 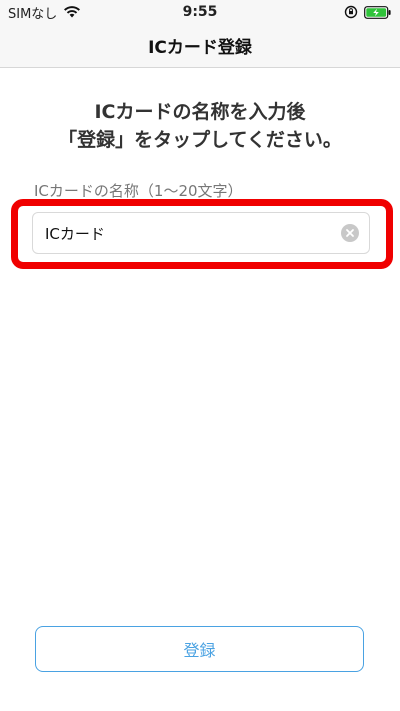 What do you see at coordinates (199, 649) in the screenshot?
I see `register-button: 登録` at bounding box center [199, 649].